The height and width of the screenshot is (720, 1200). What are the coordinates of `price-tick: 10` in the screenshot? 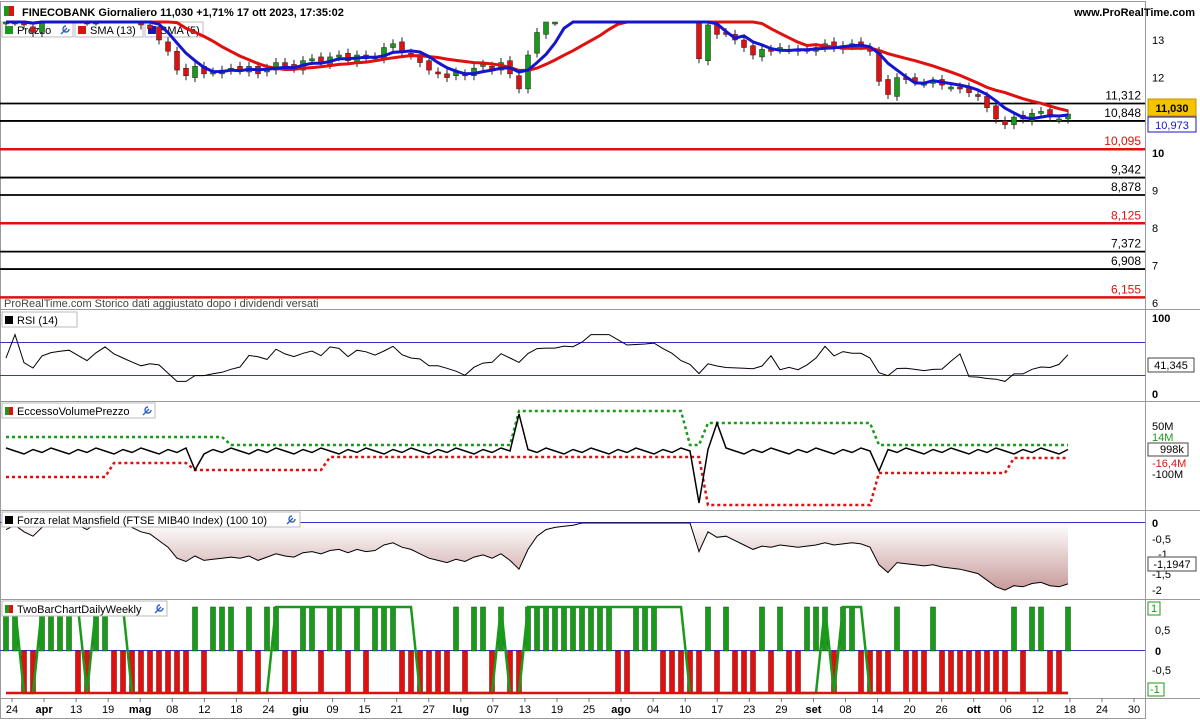 It's located at (1158, 154).